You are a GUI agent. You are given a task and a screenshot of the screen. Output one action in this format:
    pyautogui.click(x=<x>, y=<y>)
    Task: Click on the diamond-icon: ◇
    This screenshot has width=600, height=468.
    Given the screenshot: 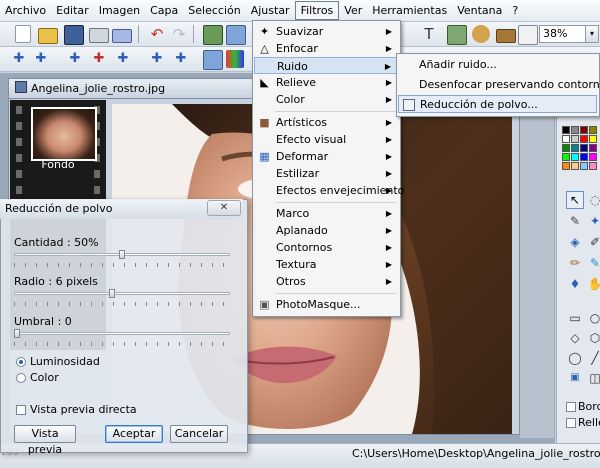 What is the action you would take?
    pyautogui.click(x=575, y=338)
    